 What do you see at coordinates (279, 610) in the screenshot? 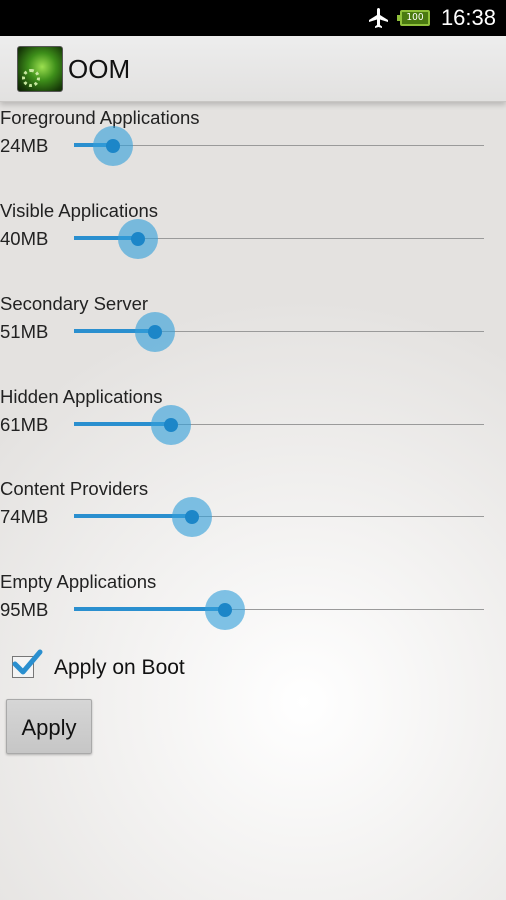
I see `empty-applications-slider` at bounding box center [279, 610].